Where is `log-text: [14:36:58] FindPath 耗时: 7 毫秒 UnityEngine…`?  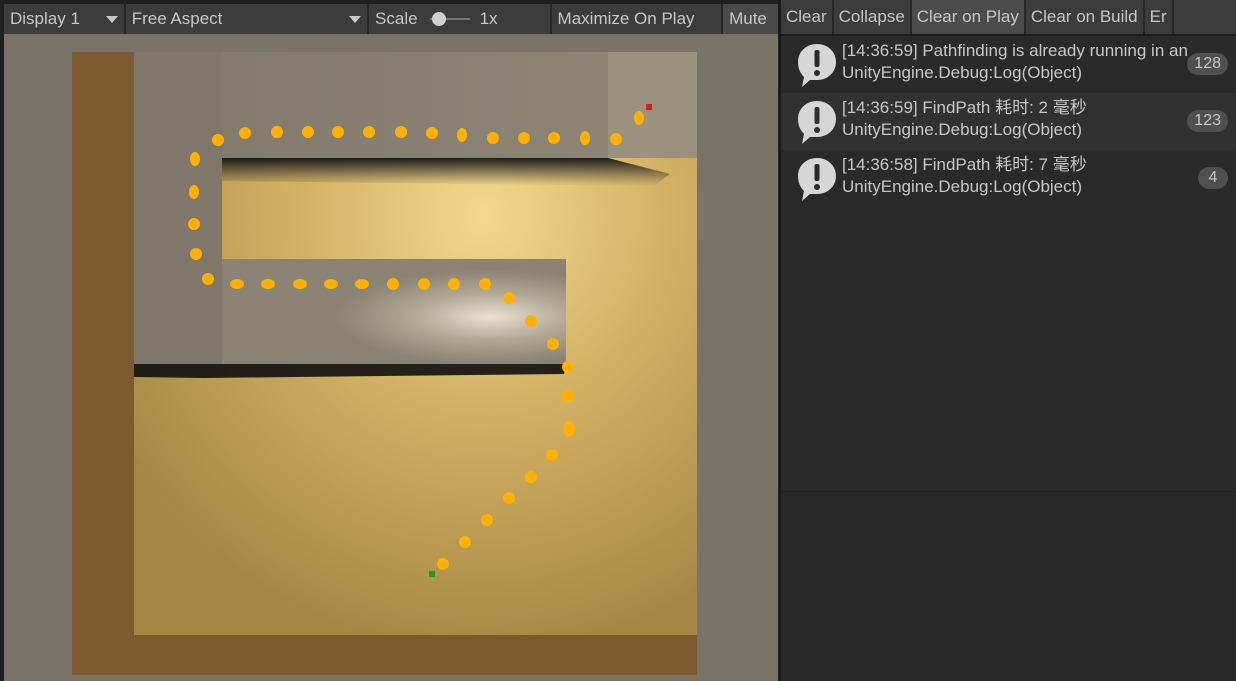
log-text: [14:36:58] FindPath 耗时: 7 毫秒 UnityEngine… is located at coordinates (1039, 176).